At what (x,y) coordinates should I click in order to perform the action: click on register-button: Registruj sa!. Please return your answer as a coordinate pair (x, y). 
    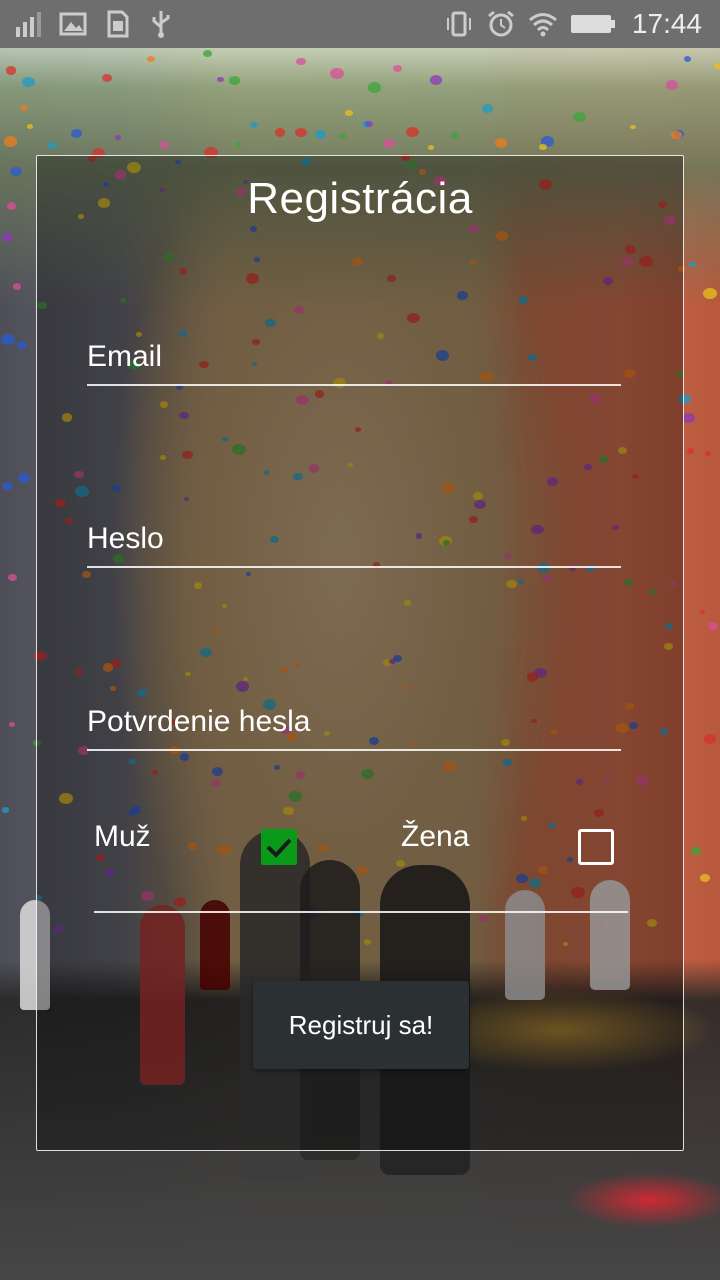
    Looking at the image, I should click on (361, 1025).